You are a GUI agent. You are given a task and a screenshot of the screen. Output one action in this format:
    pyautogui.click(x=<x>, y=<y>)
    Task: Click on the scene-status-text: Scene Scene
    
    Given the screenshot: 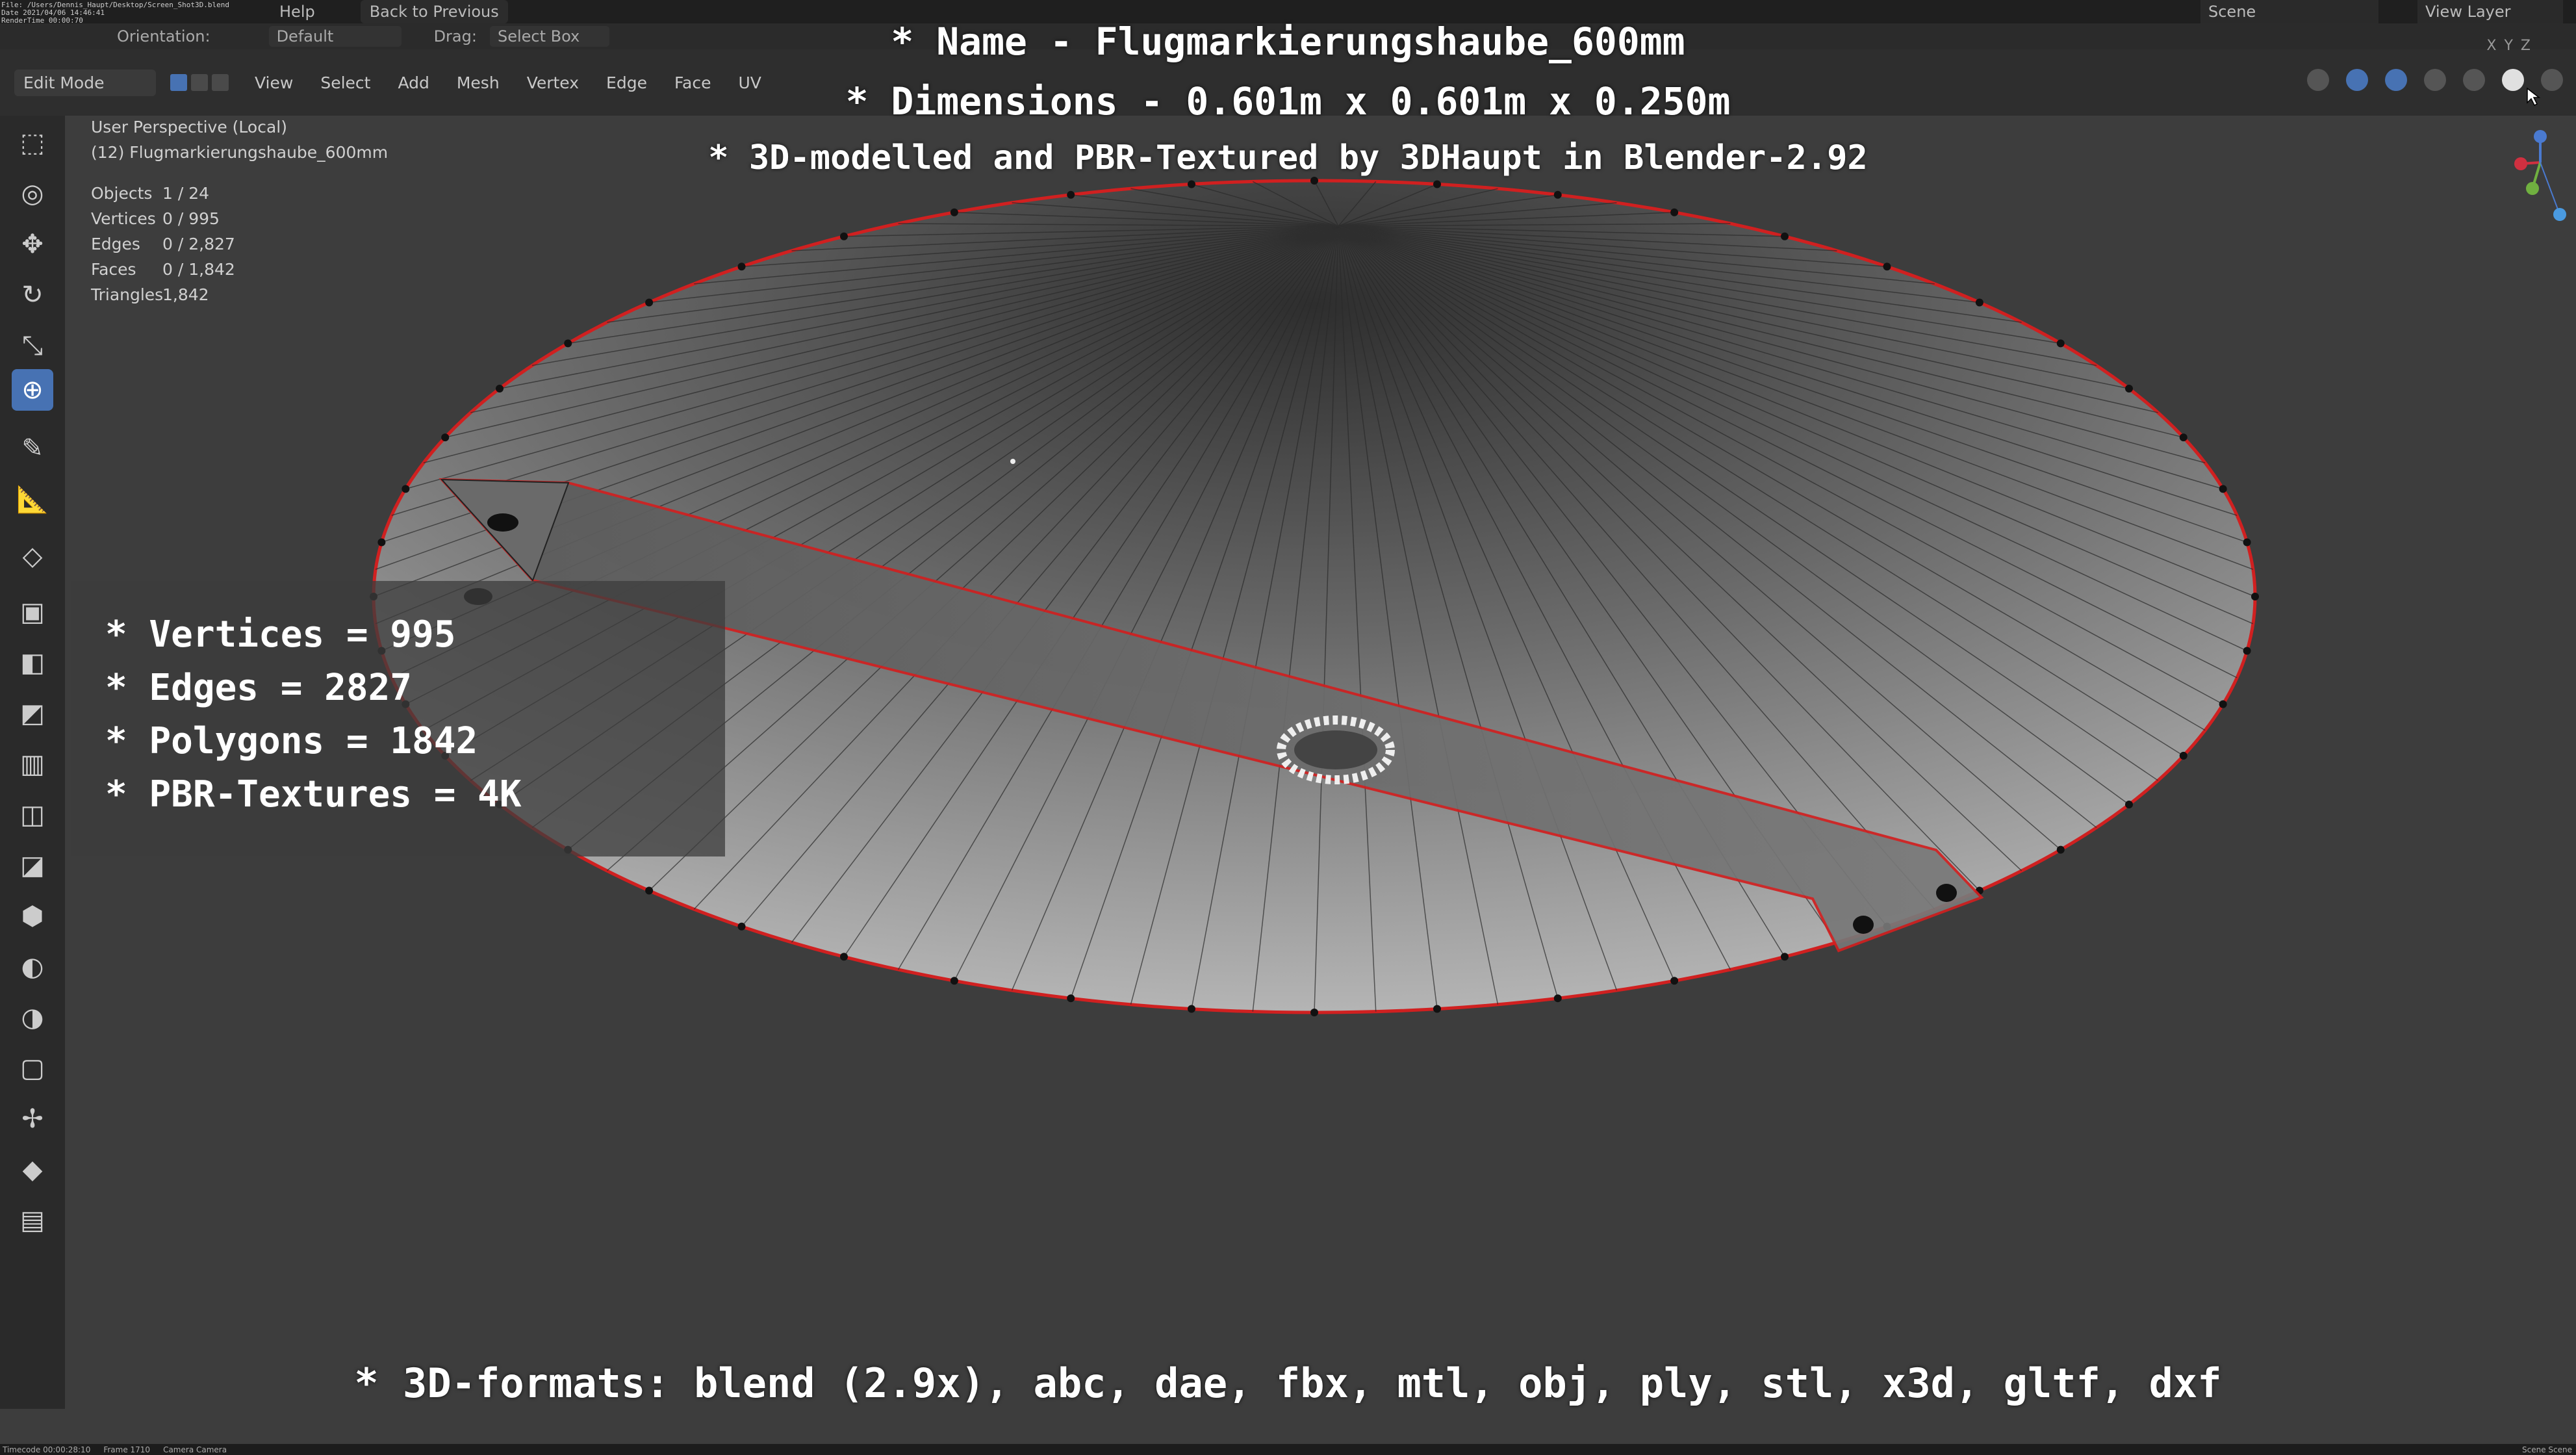 What is the action you would take?
    pyautogui.click(x=2547, y=1450)
    